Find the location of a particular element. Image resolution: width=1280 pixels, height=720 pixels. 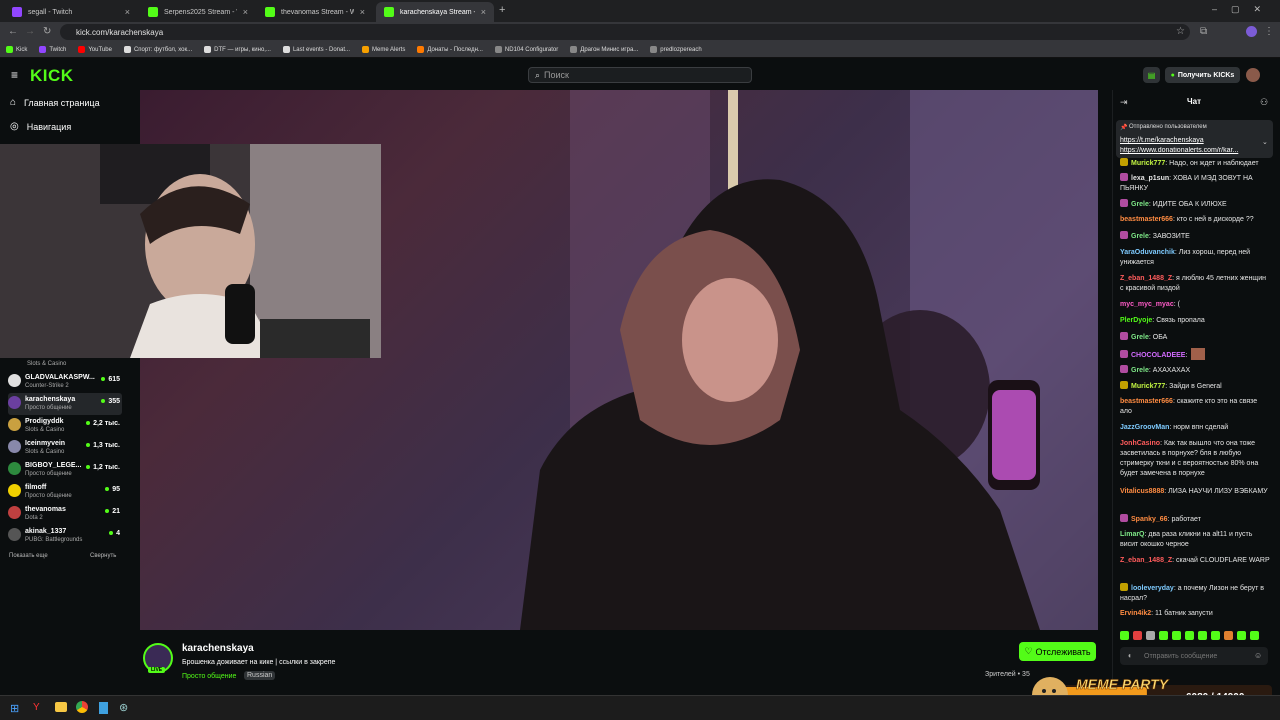

channel-name: karachenskaya is located at coordinates (218, 648).